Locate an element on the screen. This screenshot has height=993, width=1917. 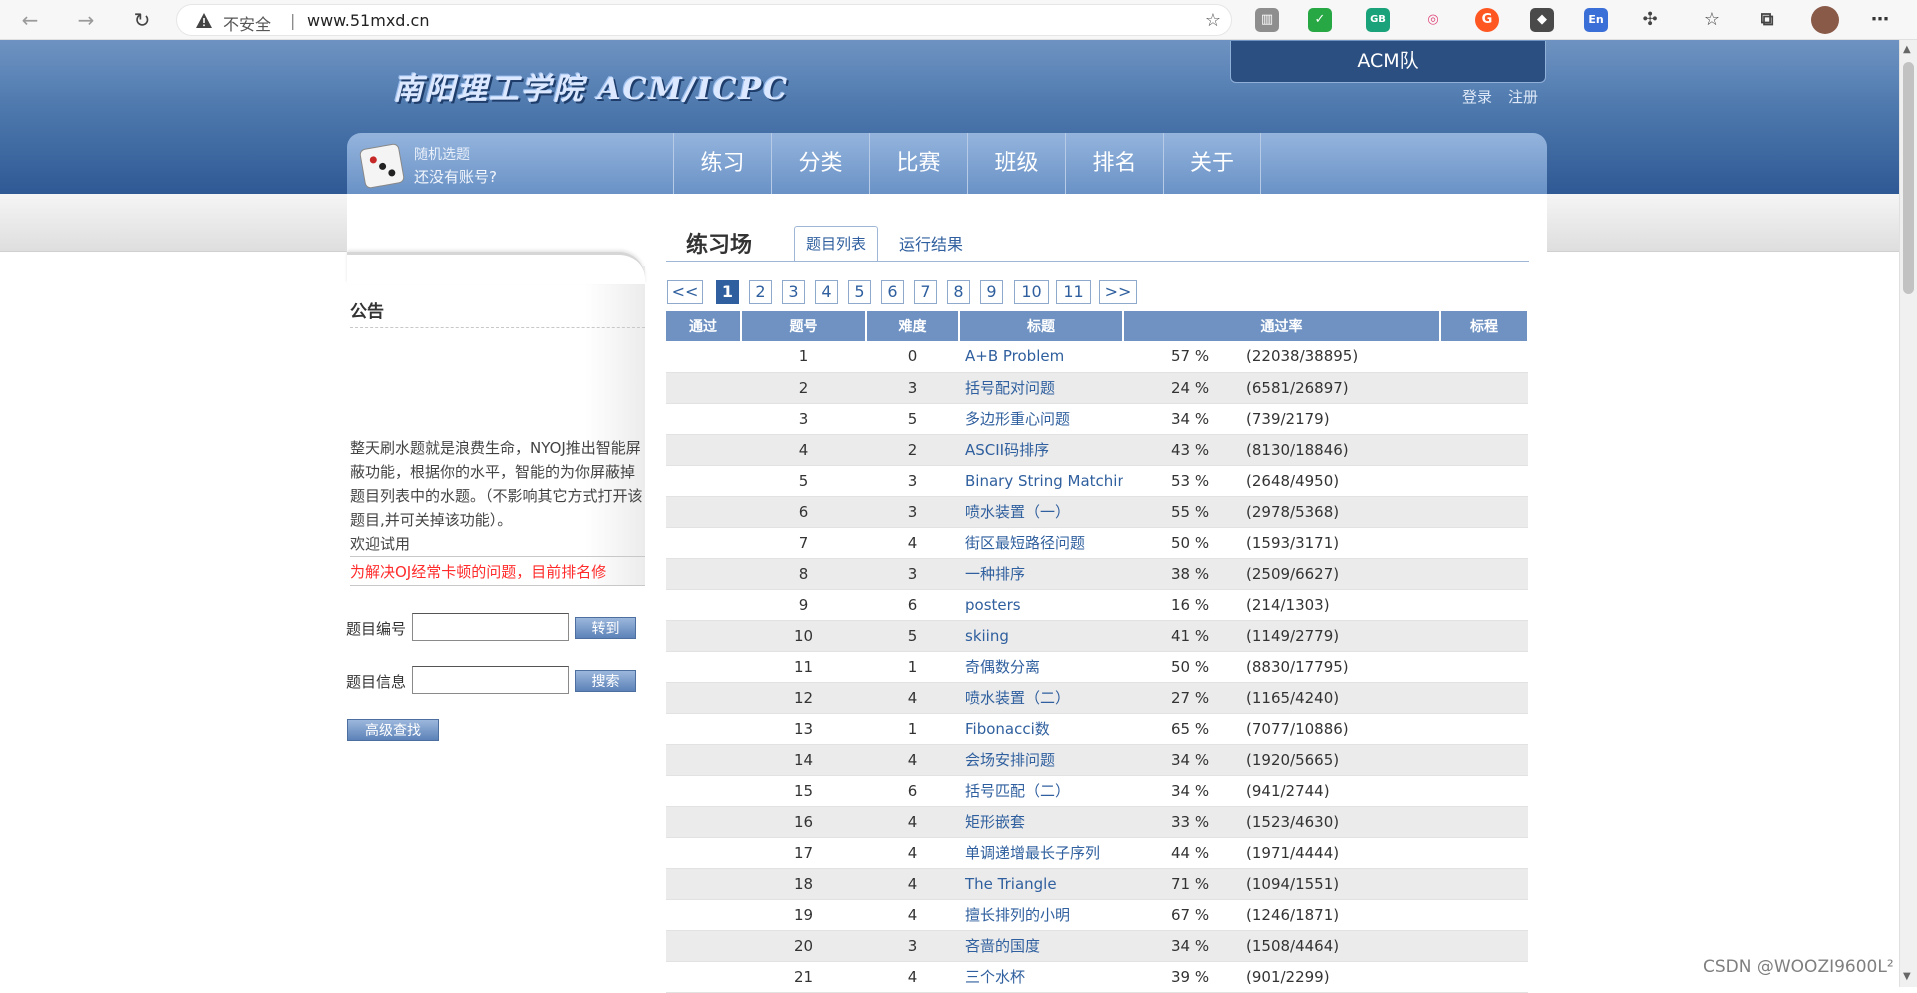
pass-rate-counts: (6581/26897) is located at coordinates (1297, 388).